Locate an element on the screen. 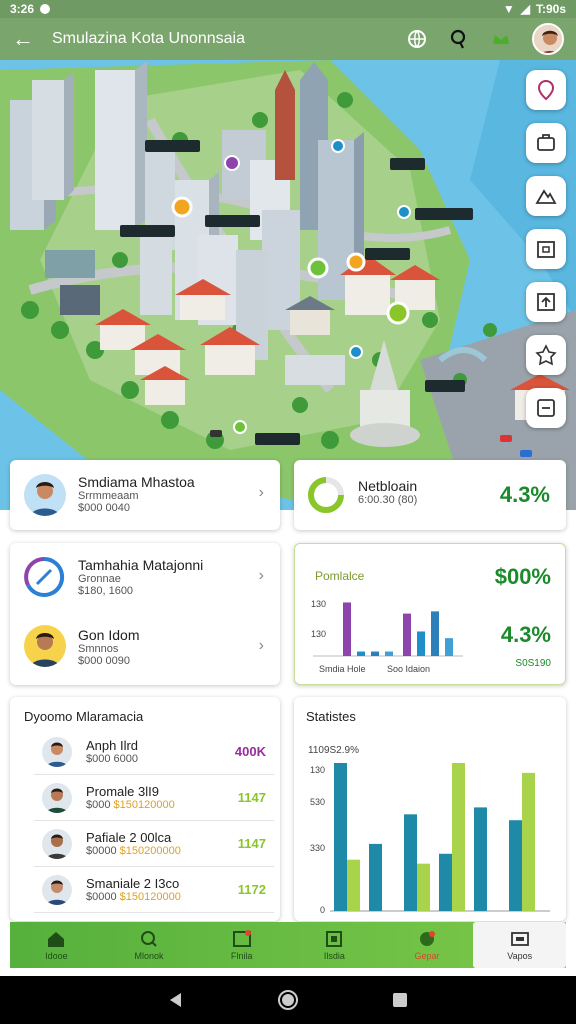  terrain-tool is located at coordinates (546, 196).